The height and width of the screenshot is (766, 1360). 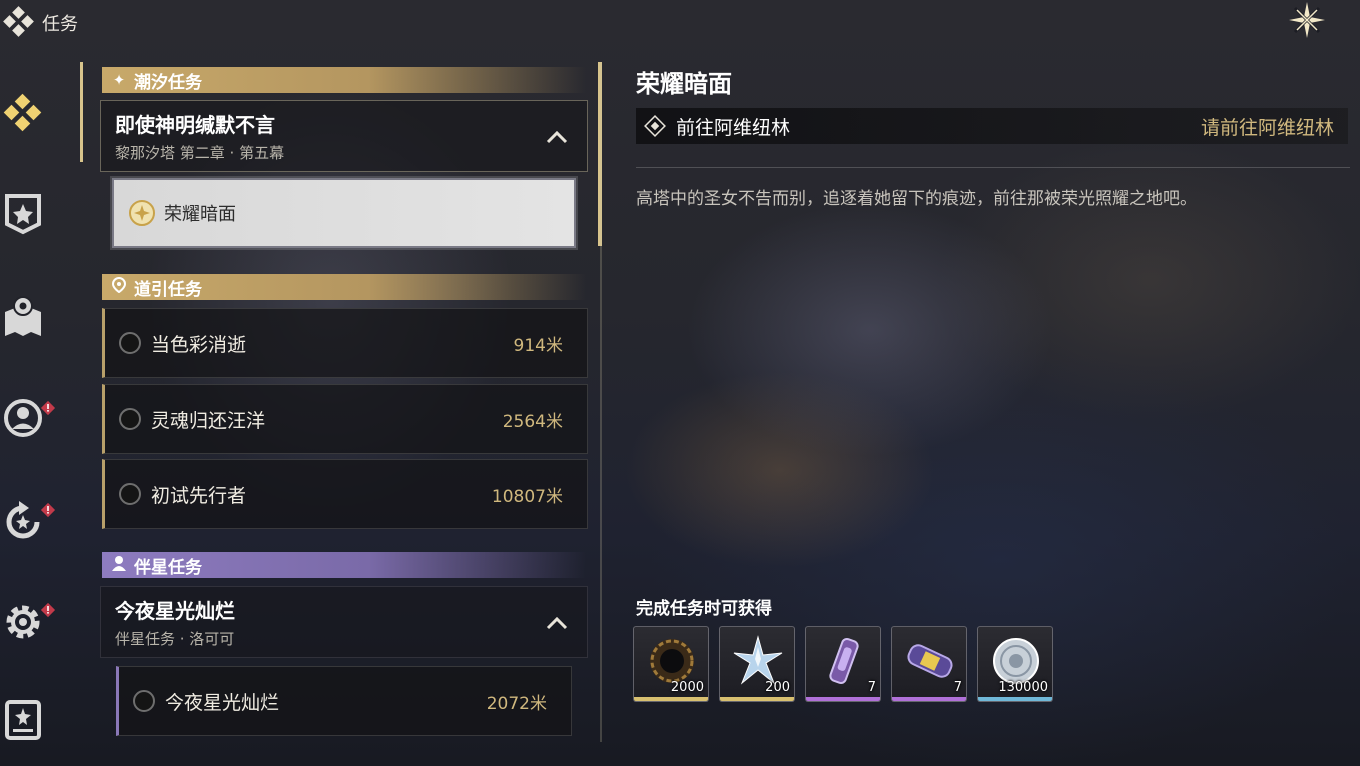 What do you see at coordinates (916, 199) in the screenshot?
I see `quest-description: 高塔中的圣女不告而别，追逐着她留下的痕迹，前往那被荣光照耀之地吧。` at bounding box center [916, 199].